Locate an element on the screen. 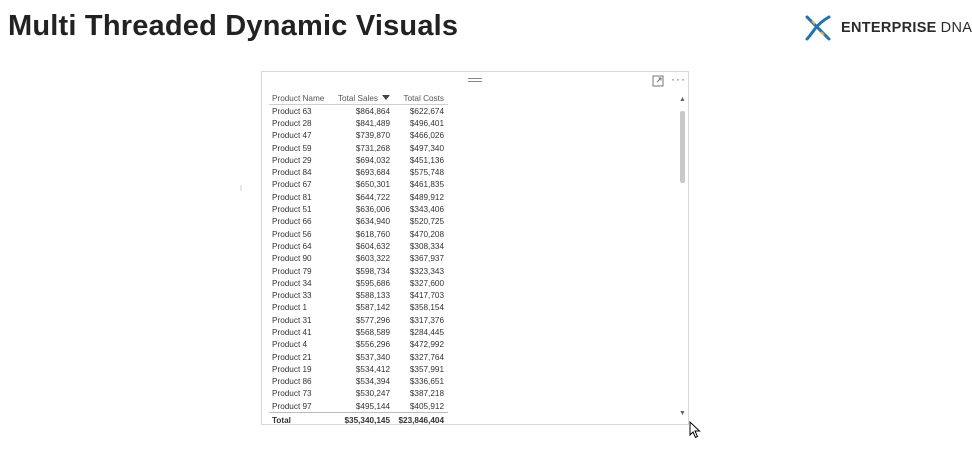 The height and width of the screenshot is (462, 972). total-costs-value: $23,846,404 is located at coordinates (421, 420).